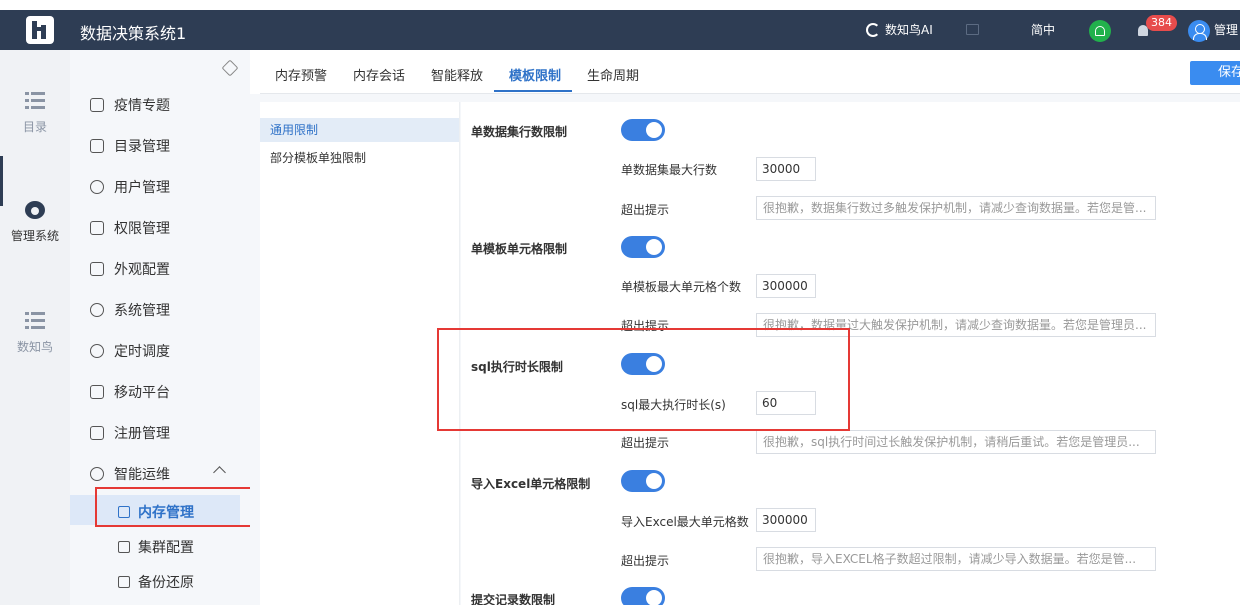  I want to click on user-name: 管理, so click(1226, 29).